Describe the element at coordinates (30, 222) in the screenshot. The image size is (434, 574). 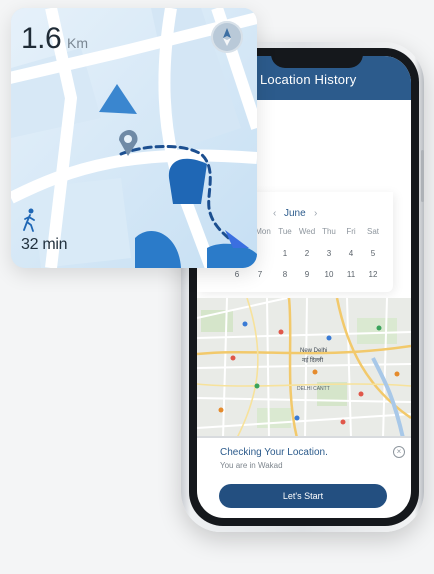
I see `walking-person-icon` at that location.